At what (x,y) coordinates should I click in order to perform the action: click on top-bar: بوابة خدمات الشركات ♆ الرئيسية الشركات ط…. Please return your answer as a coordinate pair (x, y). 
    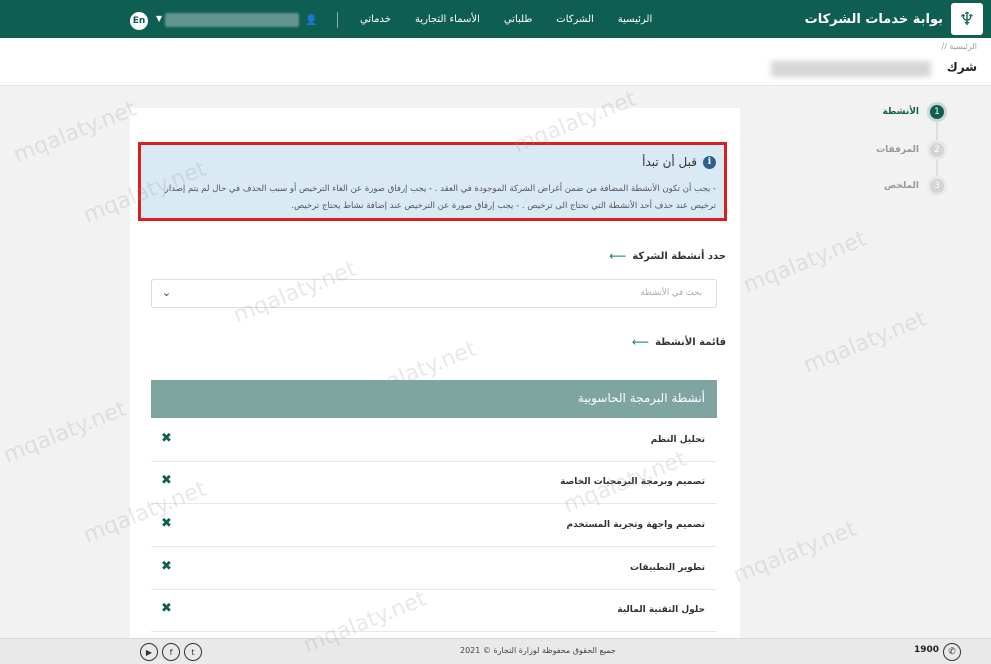
    Looking at the image, I should click on (495, 19).